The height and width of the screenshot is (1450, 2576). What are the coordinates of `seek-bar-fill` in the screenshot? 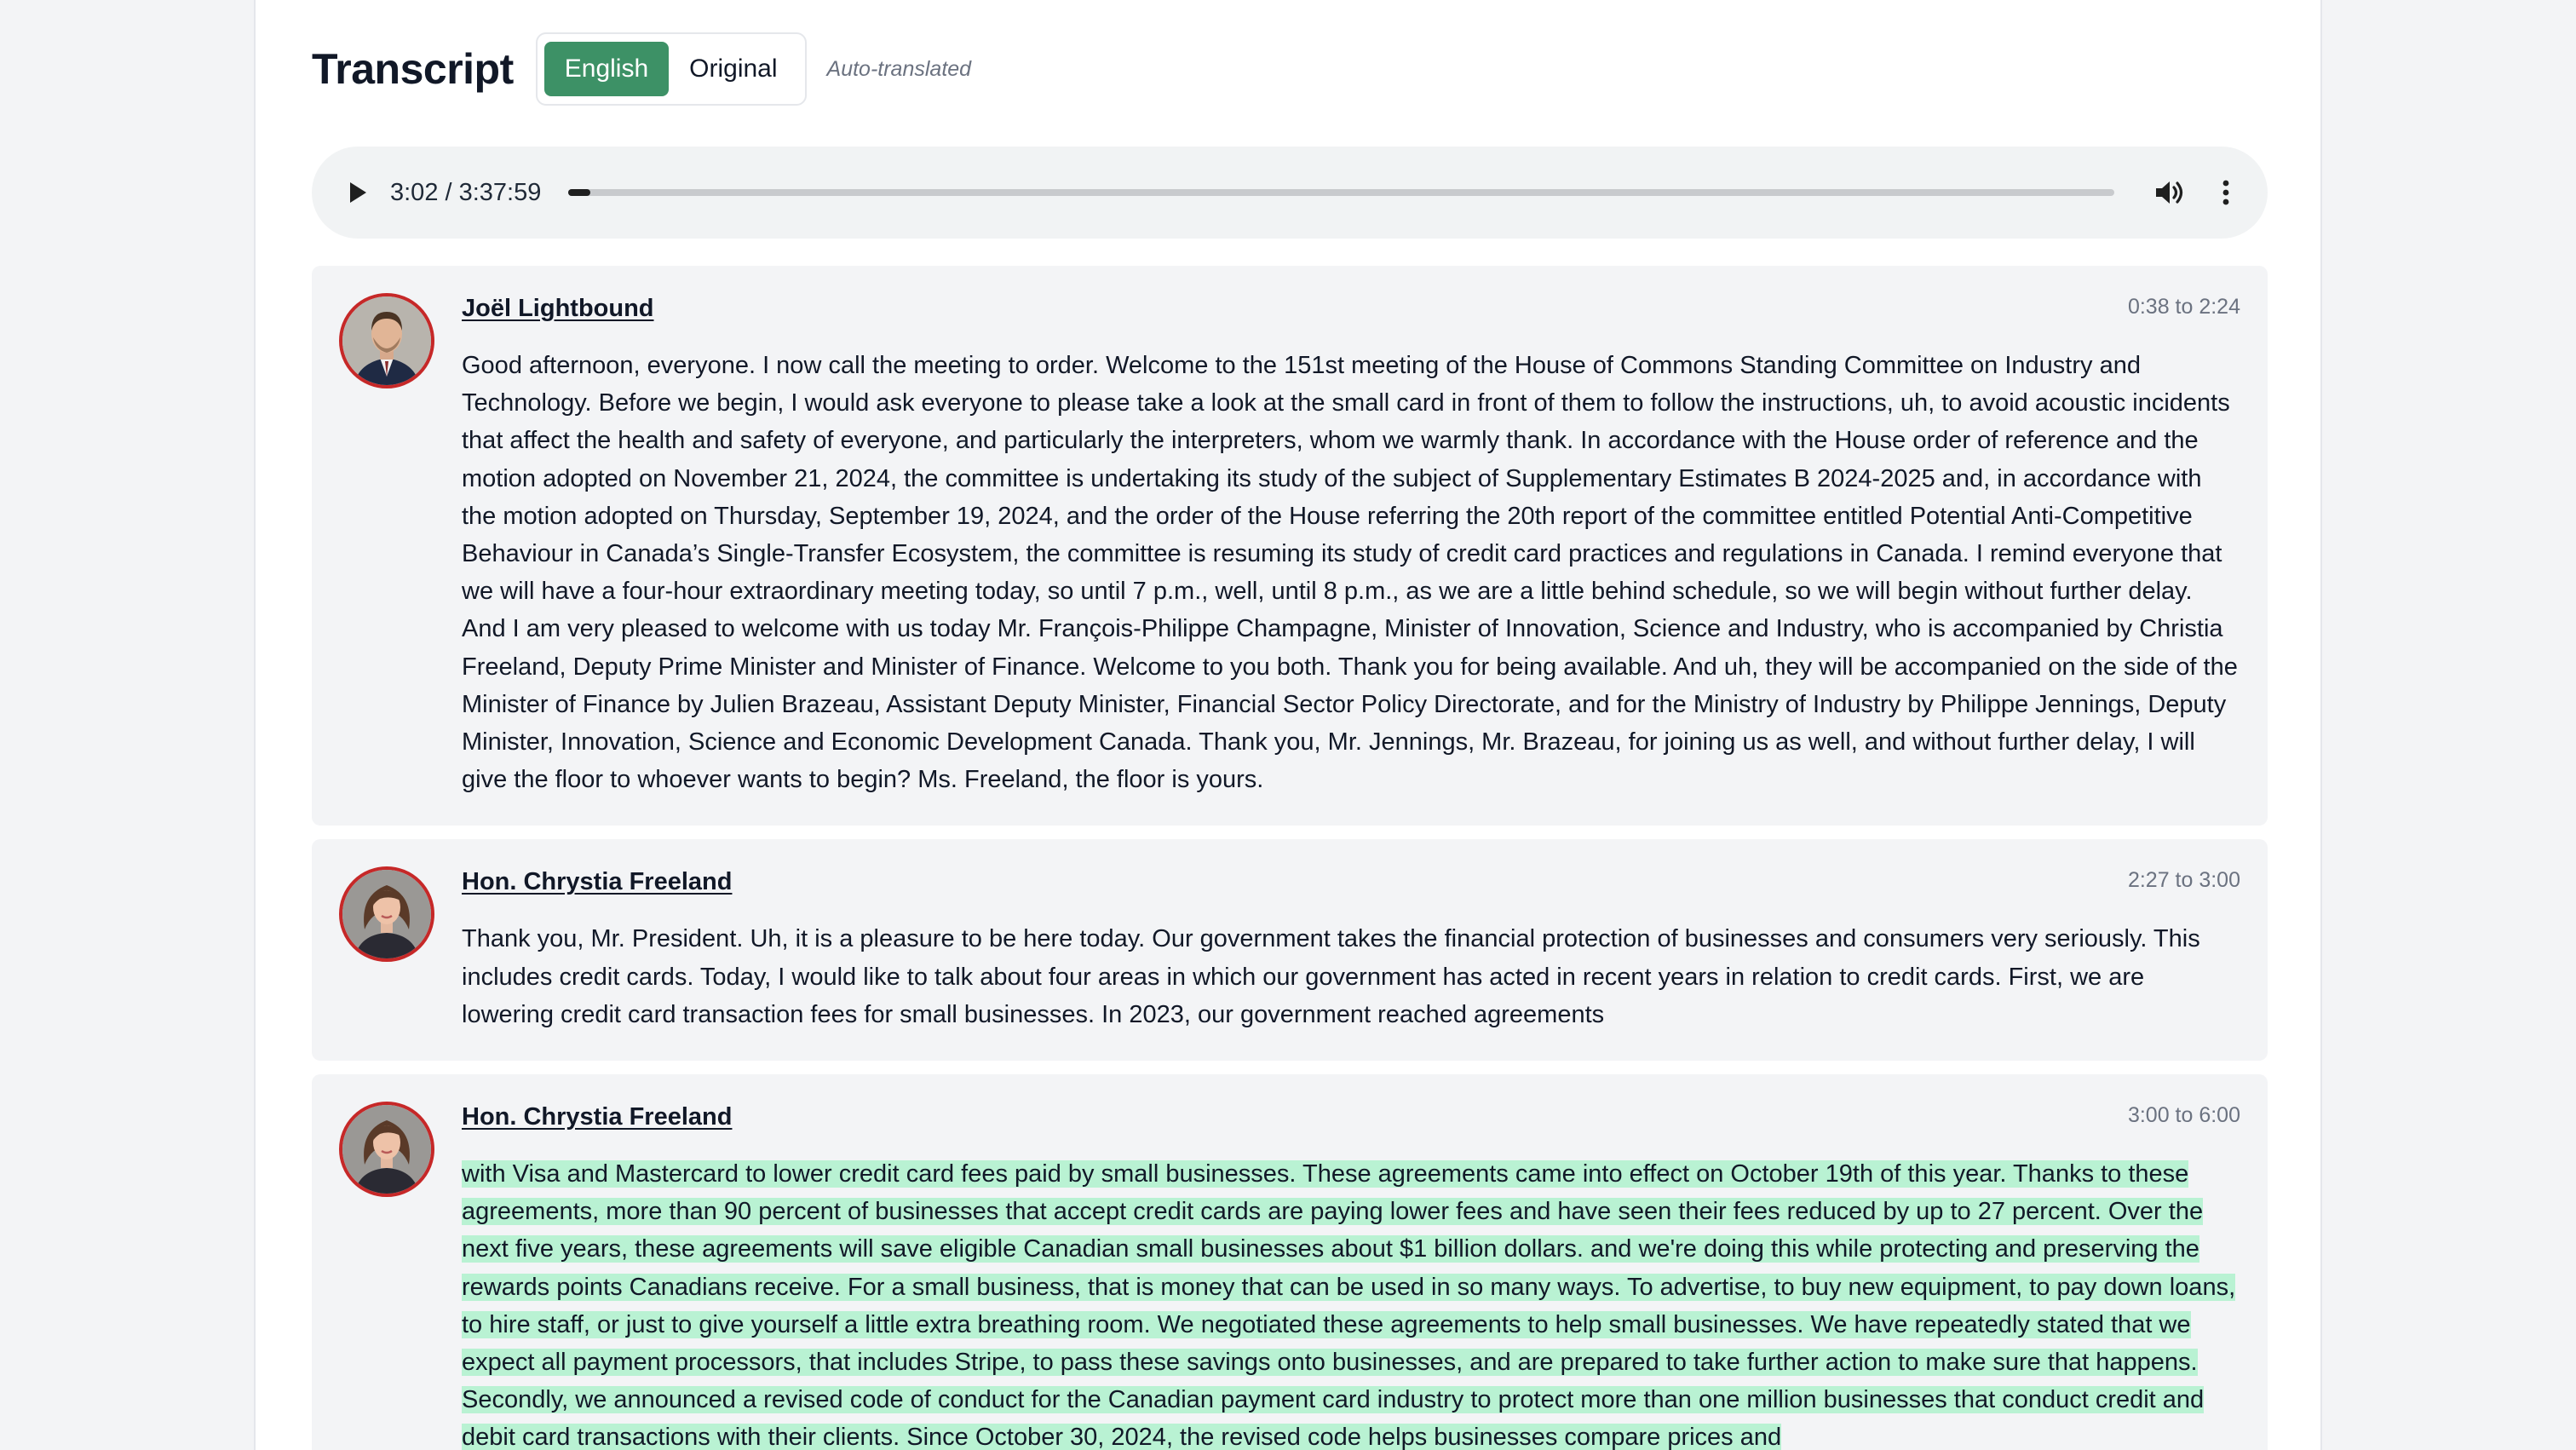 It's located at (579, 192).